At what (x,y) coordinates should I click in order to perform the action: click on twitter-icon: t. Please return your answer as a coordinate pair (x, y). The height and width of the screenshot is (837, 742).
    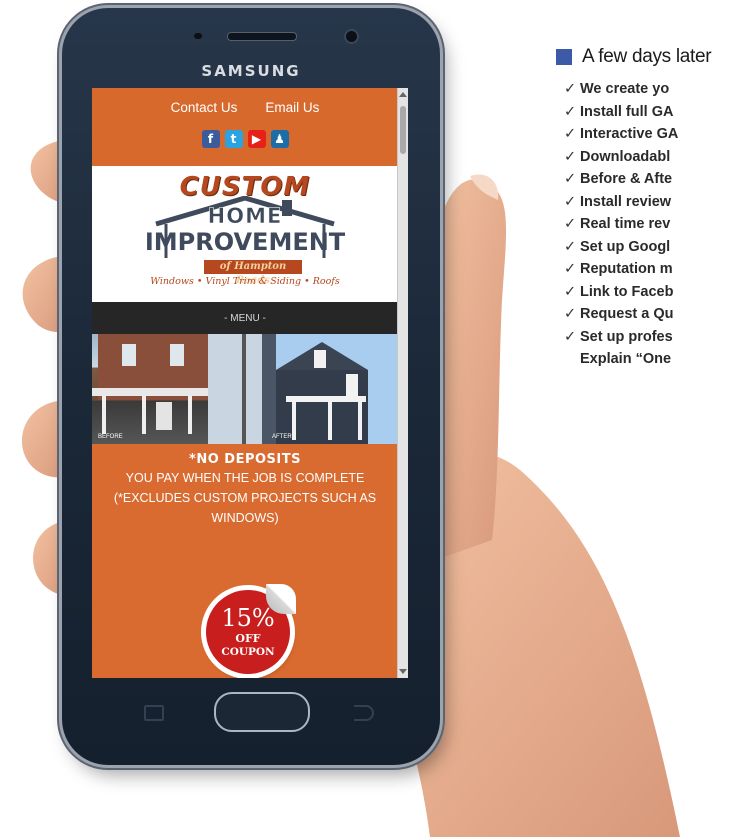
    Looking at the image, I should click on (233, 139).